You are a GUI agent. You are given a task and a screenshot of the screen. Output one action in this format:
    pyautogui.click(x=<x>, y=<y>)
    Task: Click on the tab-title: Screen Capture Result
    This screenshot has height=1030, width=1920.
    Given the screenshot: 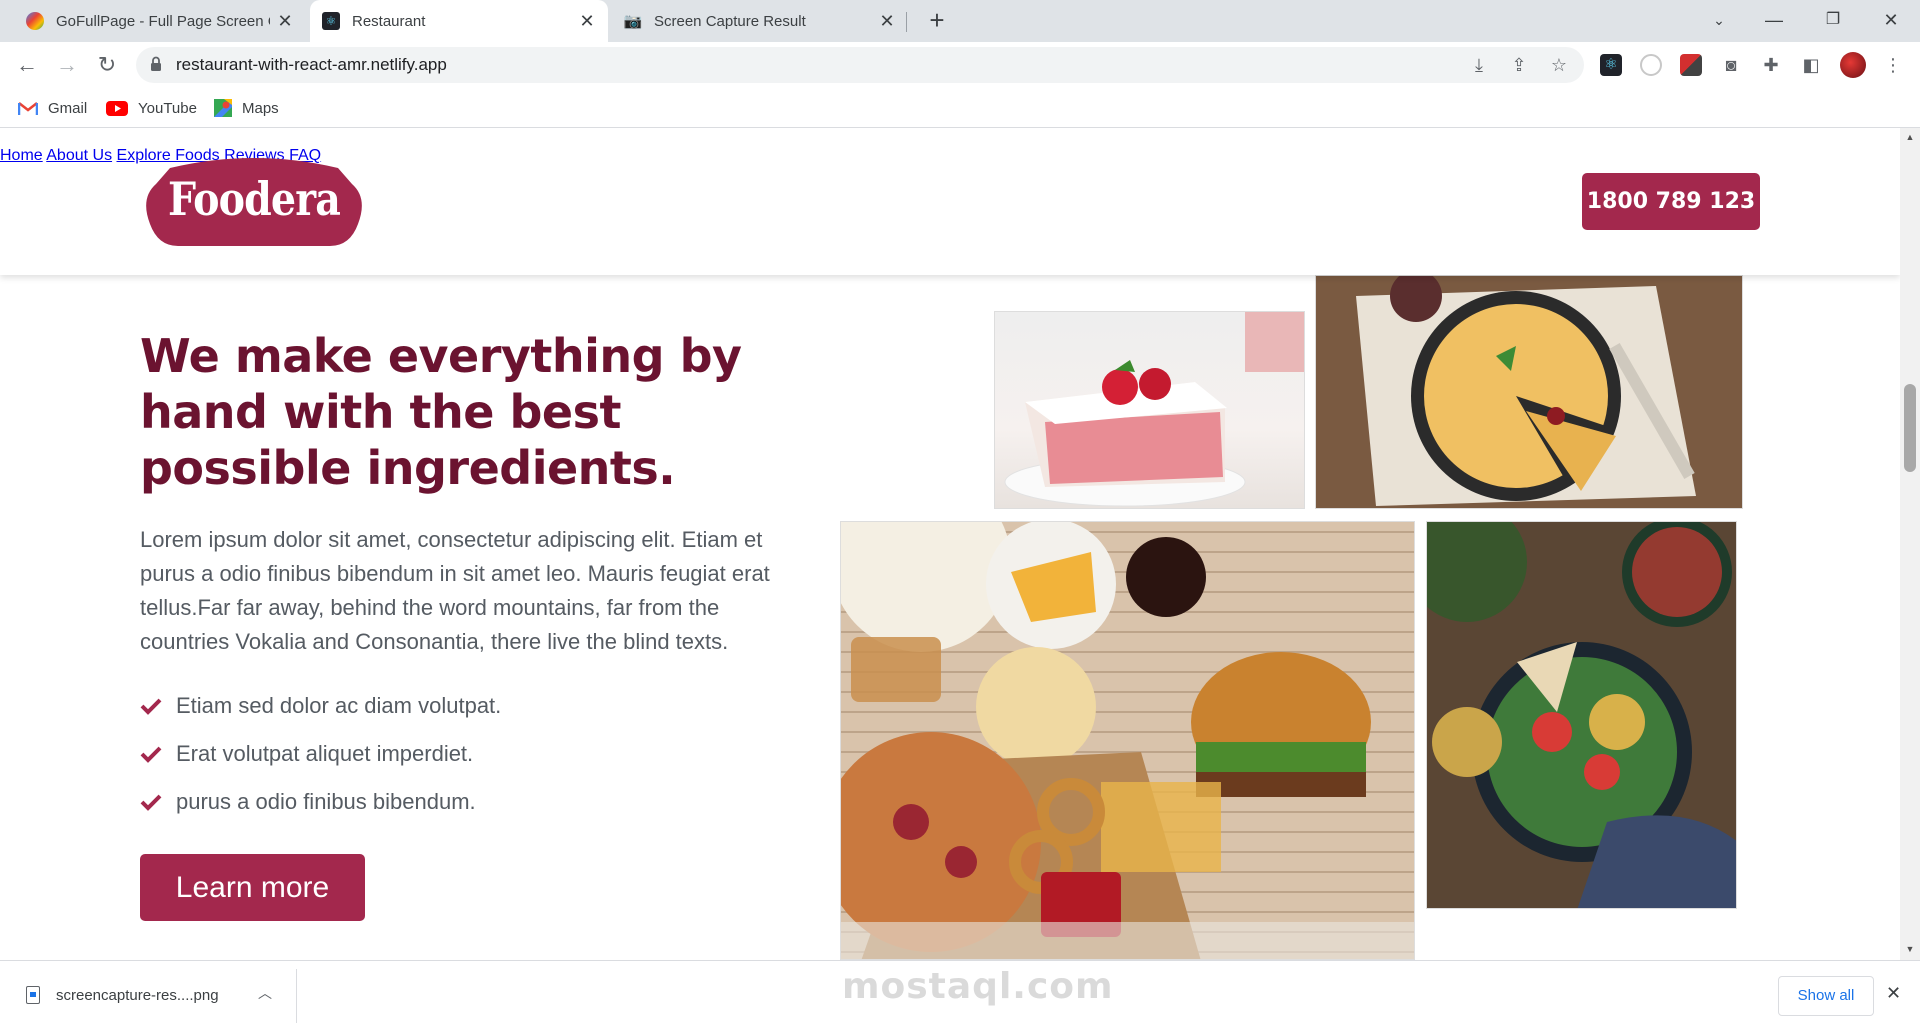 What is the action you would take?
    pyautogui.click(x=730, y=21)
    